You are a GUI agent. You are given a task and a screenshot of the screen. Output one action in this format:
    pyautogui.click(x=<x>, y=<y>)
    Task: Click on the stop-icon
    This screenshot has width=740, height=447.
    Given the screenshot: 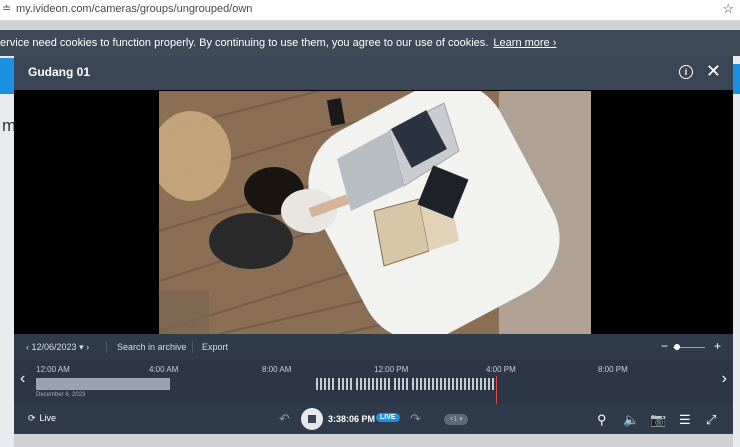 What is the action you would take?
    pyautogui.click(x=312, y=419)
    